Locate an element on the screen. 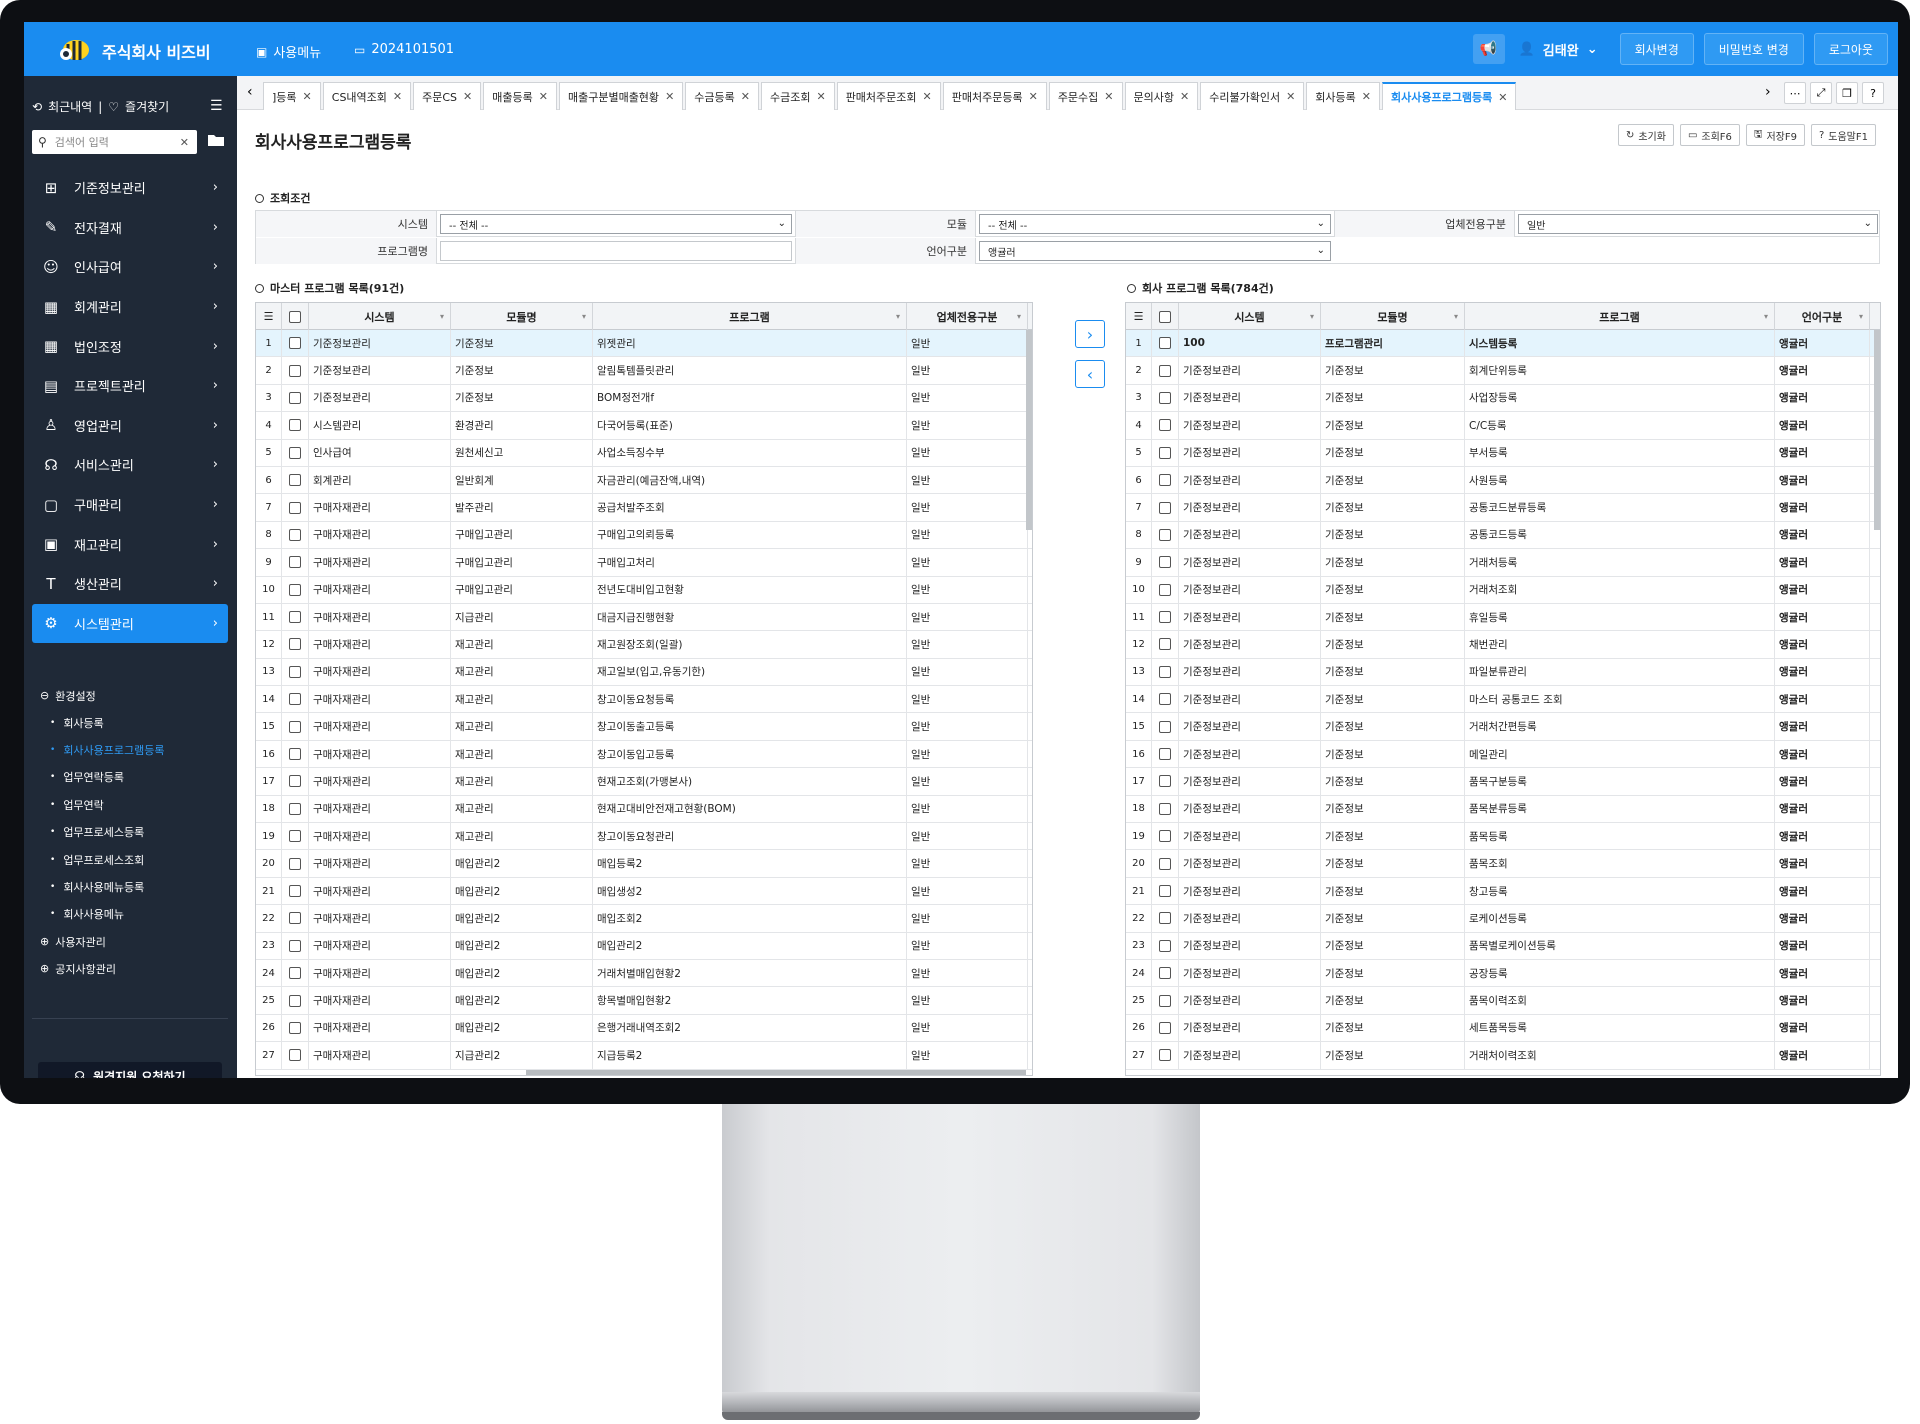  submenu-item: 회사등록 is located at coordinates (135, 722).